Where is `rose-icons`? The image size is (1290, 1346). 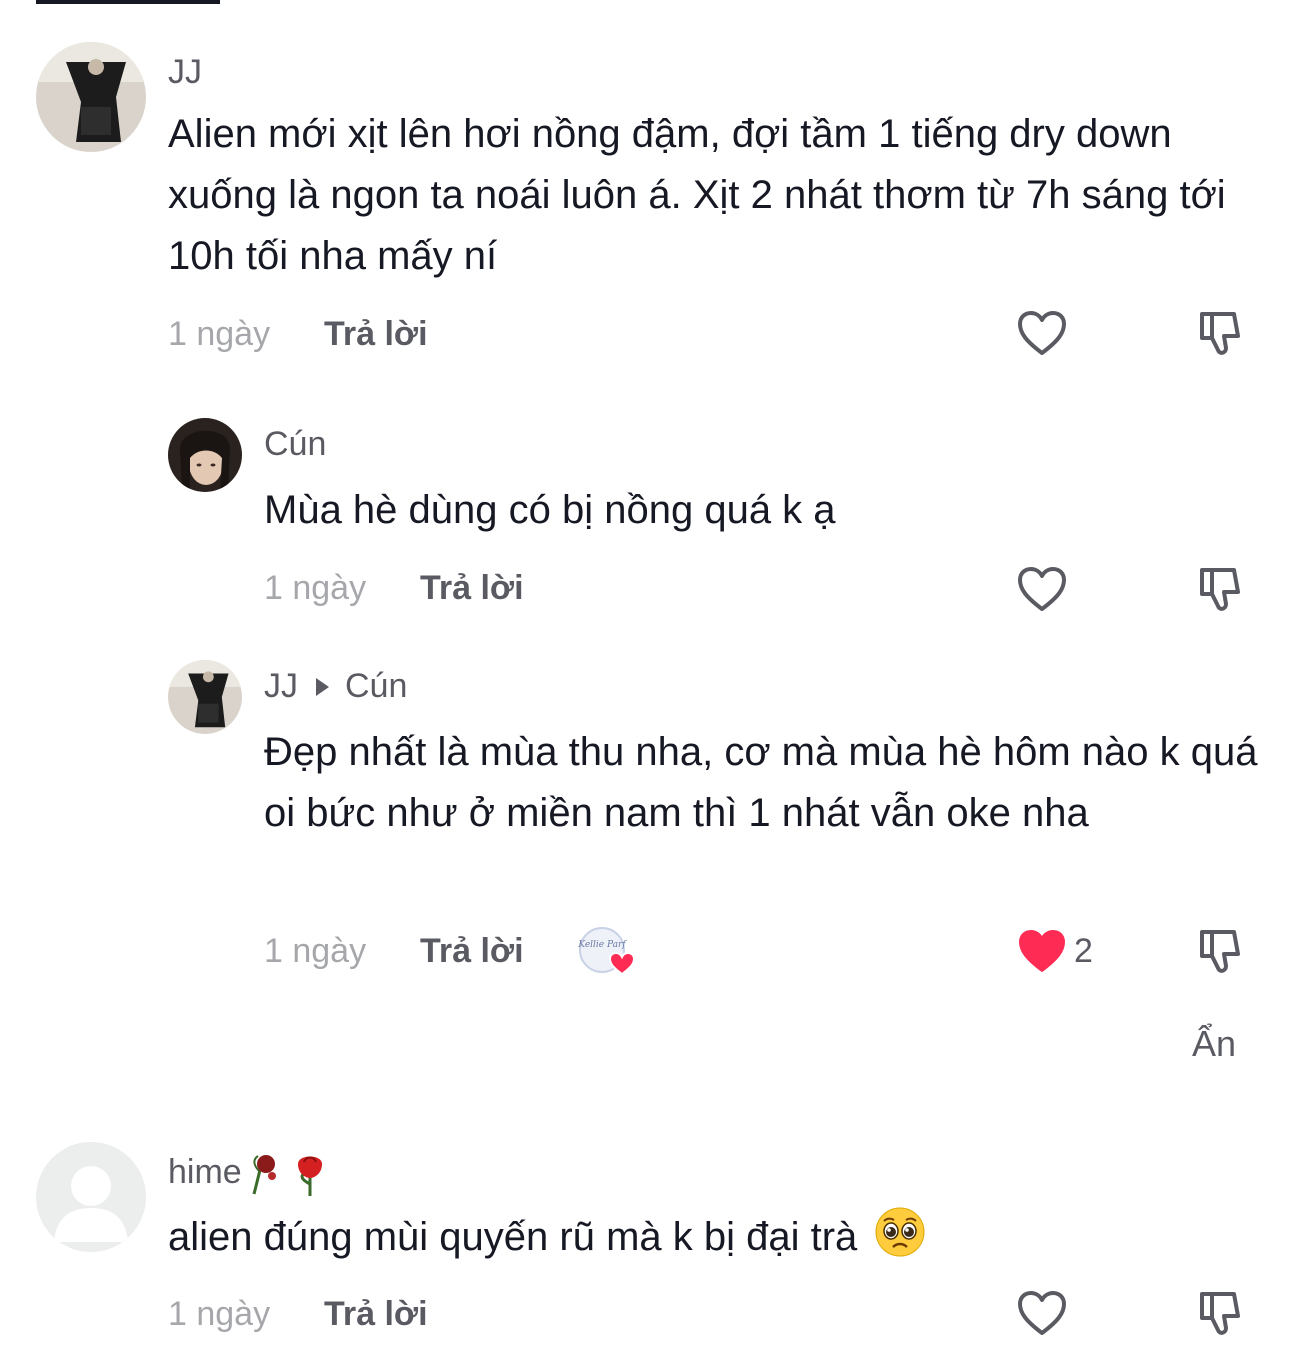
rose-icons is located at coordinates (287, 1175).